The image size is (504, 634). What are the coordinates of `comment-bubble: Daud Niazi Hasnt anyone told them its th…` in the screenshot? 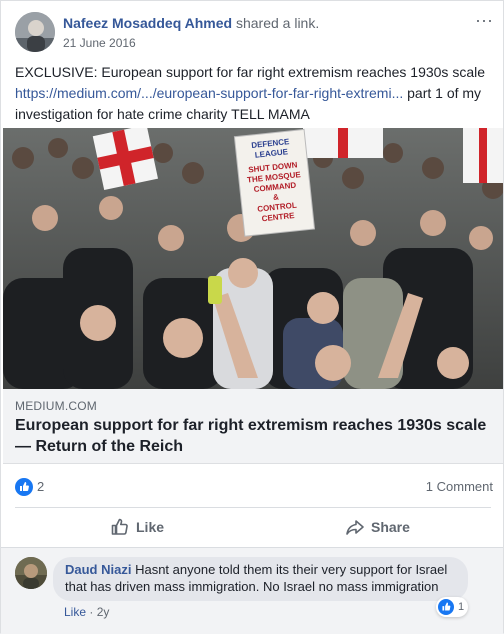 It's located at (260, 579).